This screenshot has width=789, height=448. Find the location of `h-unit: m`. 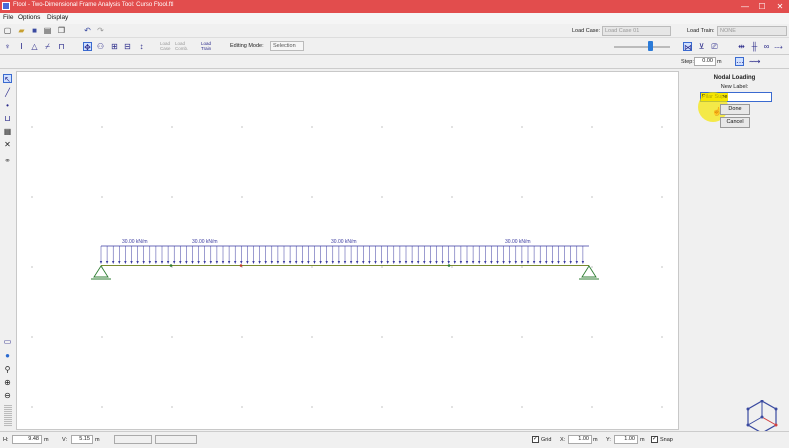

h-unit: m is located at coordinates (46, 440).